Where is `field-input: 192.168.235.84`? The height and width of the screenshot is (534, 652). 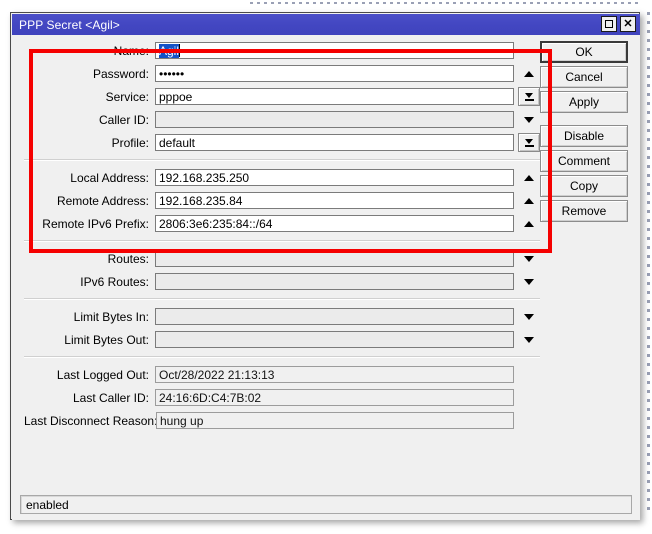 field-input: 192.168.235.84 is located at coordinates (335, 200).